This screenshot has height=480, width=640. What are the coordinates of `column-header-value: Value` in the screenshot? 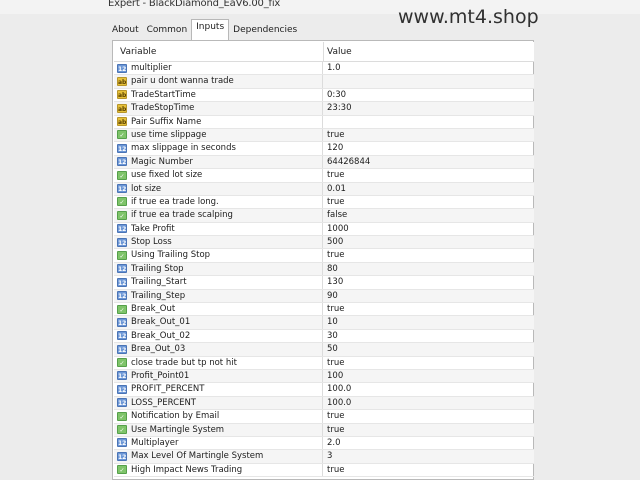 It's located at (339, 52).